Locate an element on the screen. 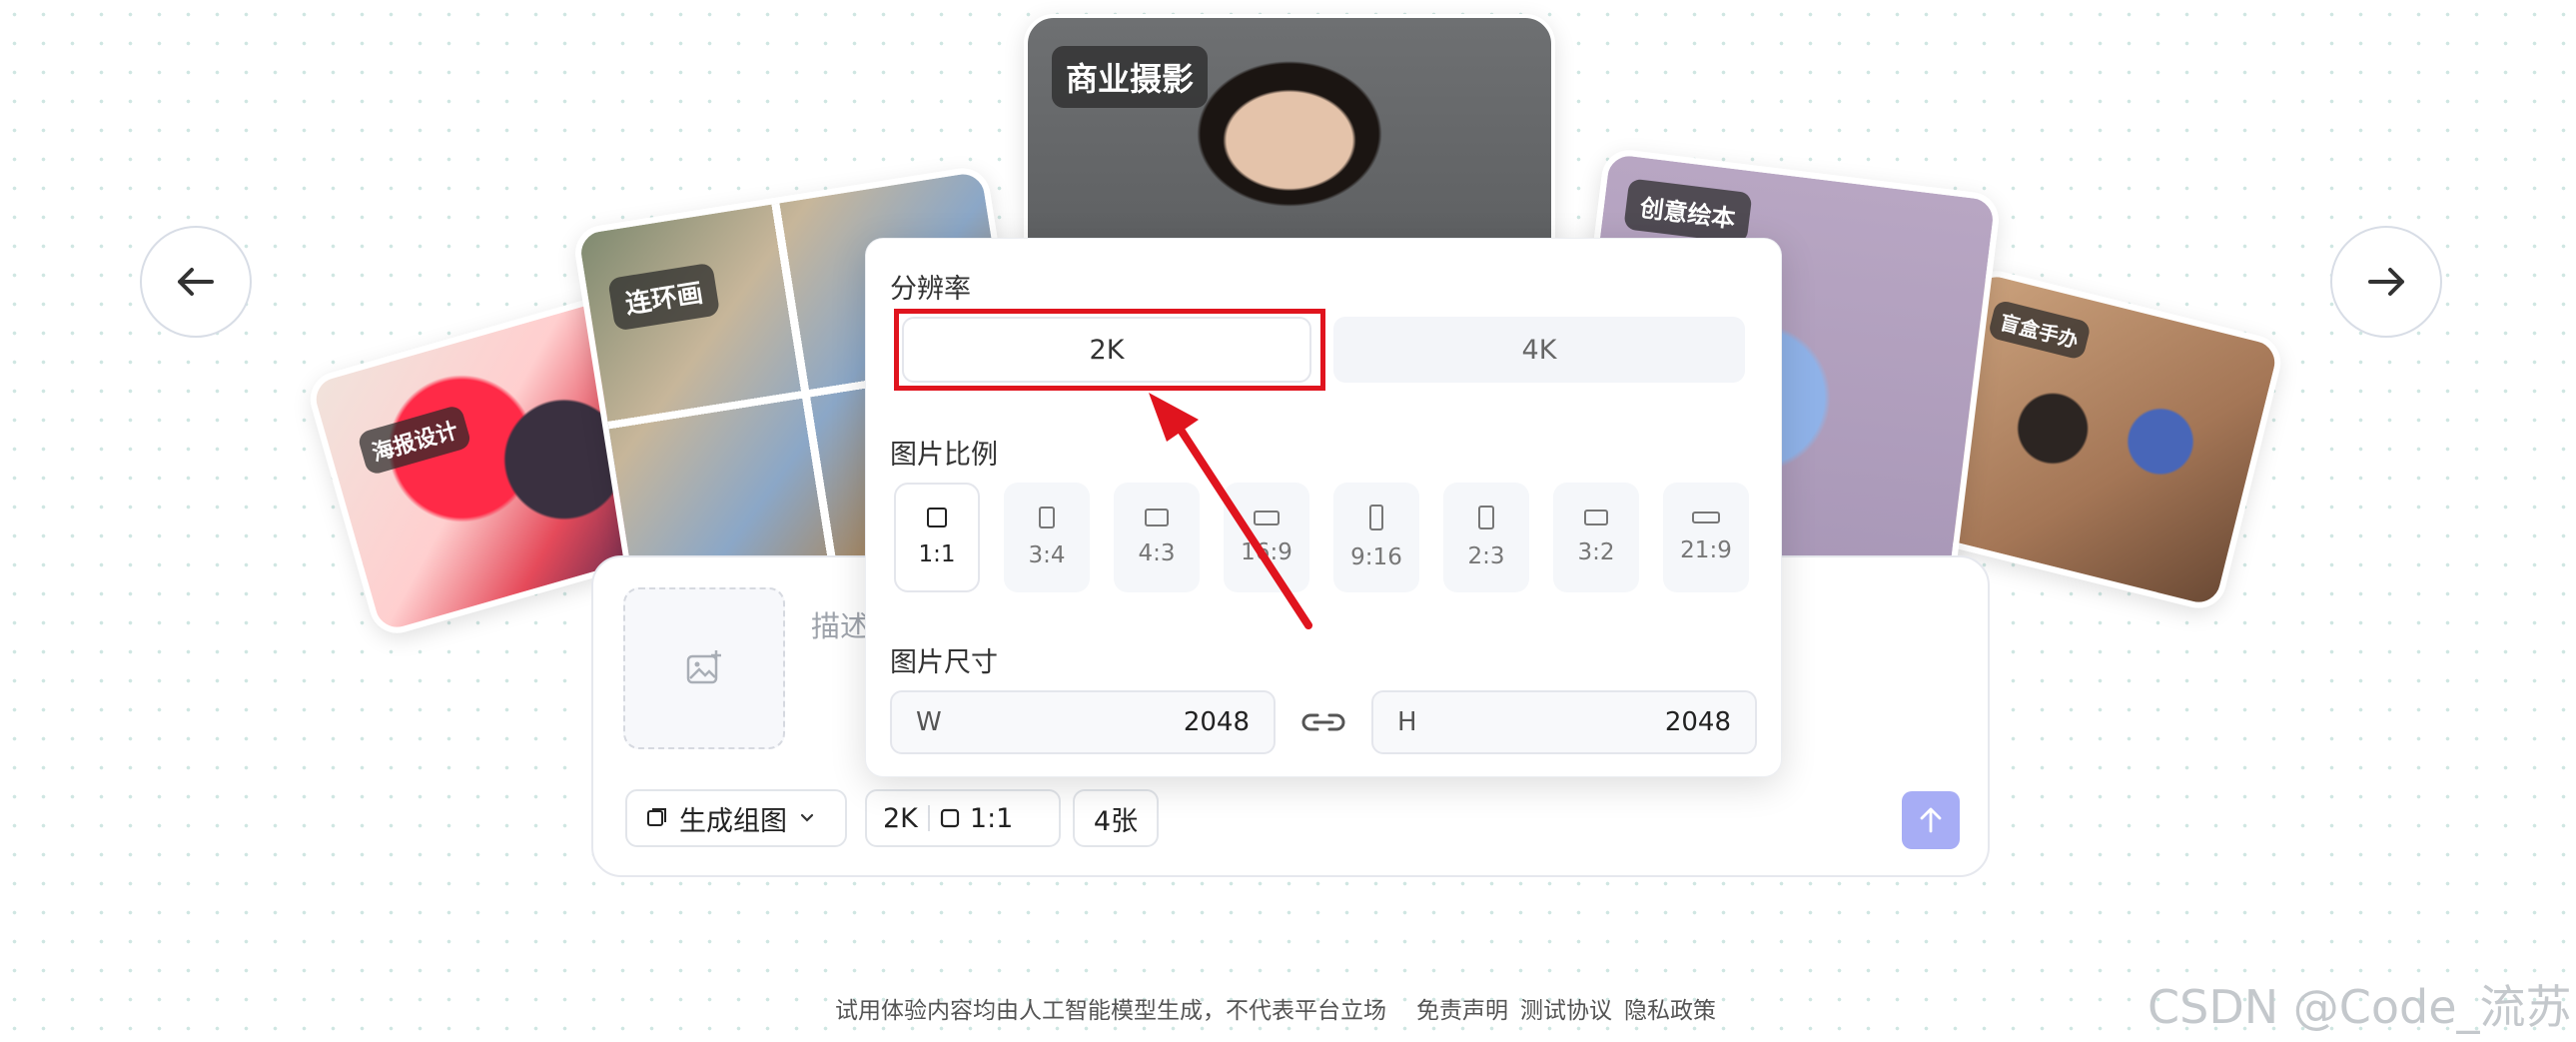 Image resolution: width=2576 pixels, height=1042 pixels. prev-arrow-button is located at coordinates (196, 282).